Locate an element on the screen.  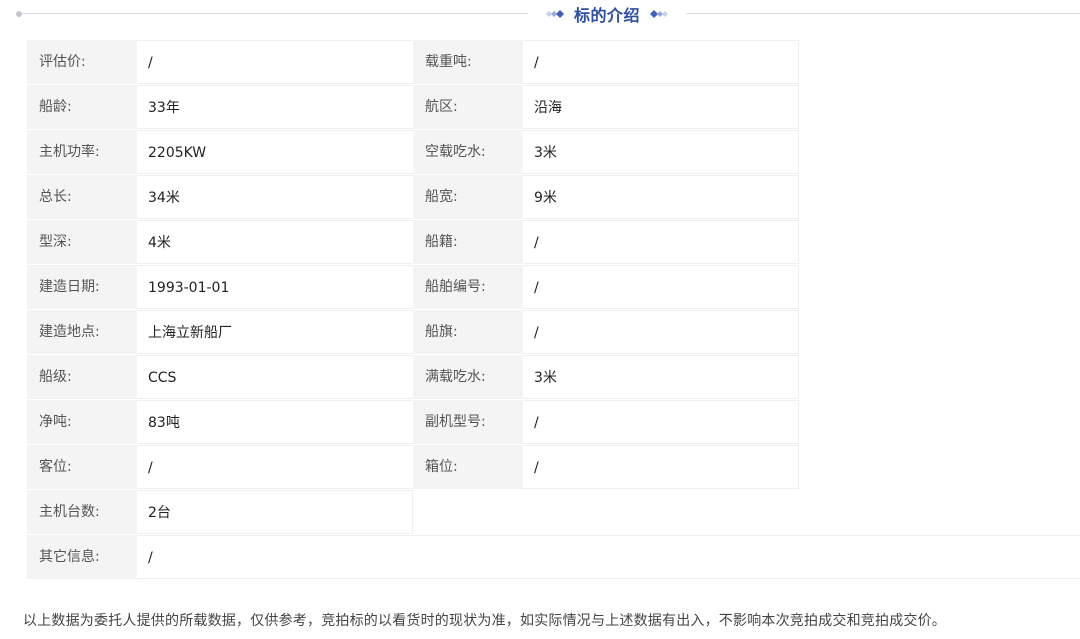
field-value: 2台 is located at coordinates (275, 512).